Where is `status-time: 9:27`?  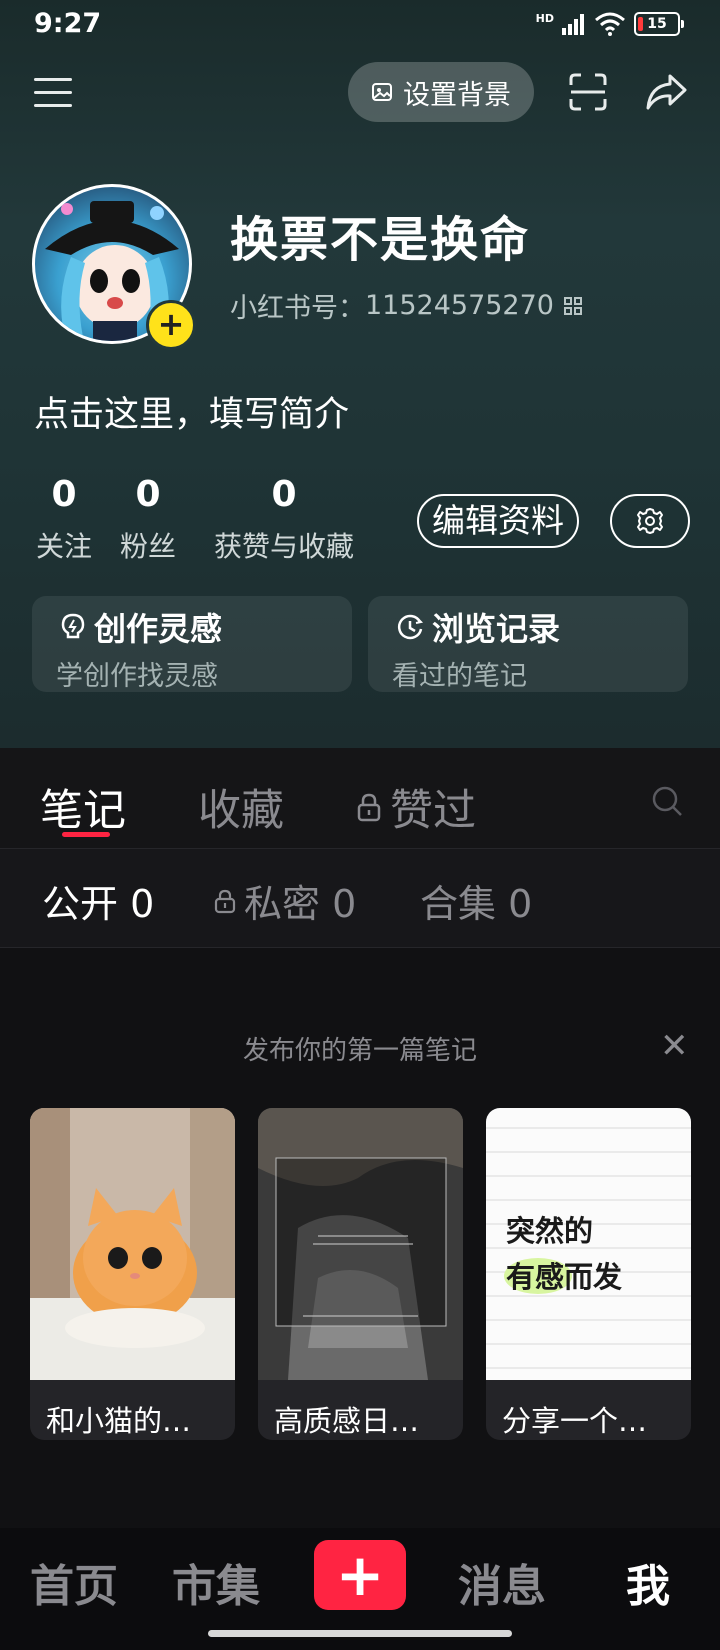 status-time: 9:27 is located at coordinates (68, 23).